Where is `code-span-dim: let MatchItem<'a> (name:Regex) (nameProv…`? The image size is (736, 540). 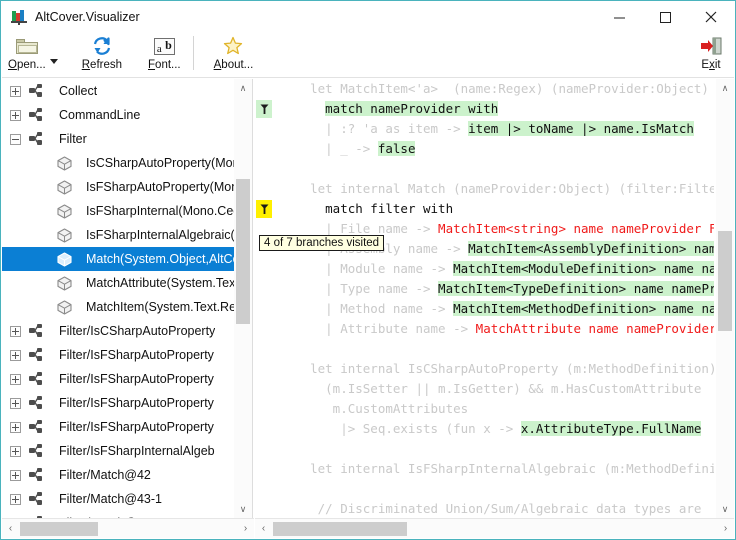
code-span-dim: let MatchItem<'a> (name:Regex) (nameProv… is located at coordinates (494, 88).